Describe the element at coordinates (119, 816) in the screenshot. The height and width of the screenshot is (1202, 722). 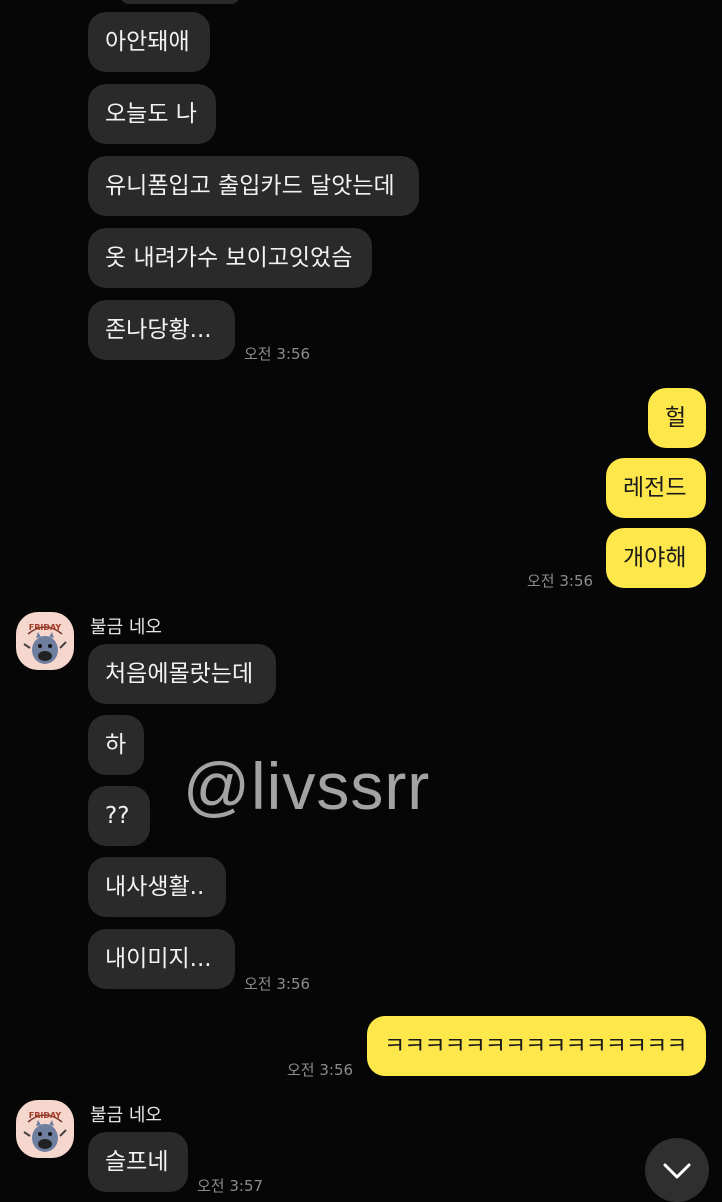
I see `incoming-message-bubble: ??` at that location.